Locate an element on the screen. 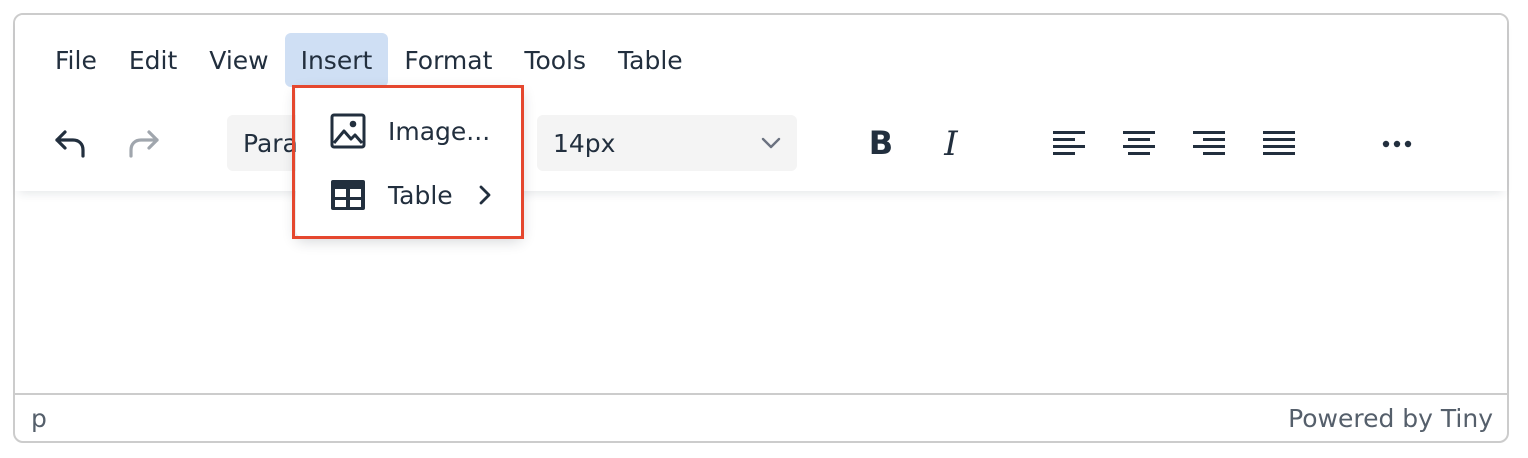 Image resolution: width=1528 pixels, height=458 pixels. italic-icon: I is located at coordinates (950, 143).